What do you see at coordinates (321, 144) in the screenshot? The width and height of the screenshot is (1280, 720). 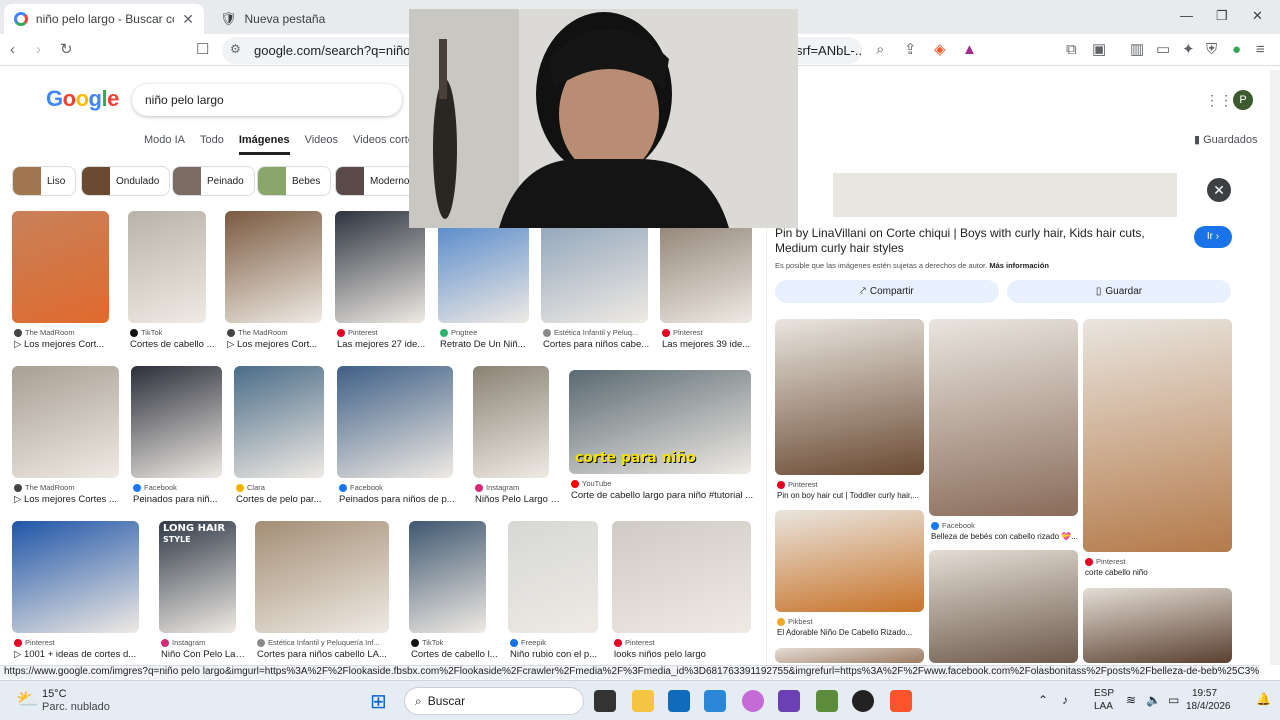 I see `tab-videos: Videos` at bounding box center [321, 144].